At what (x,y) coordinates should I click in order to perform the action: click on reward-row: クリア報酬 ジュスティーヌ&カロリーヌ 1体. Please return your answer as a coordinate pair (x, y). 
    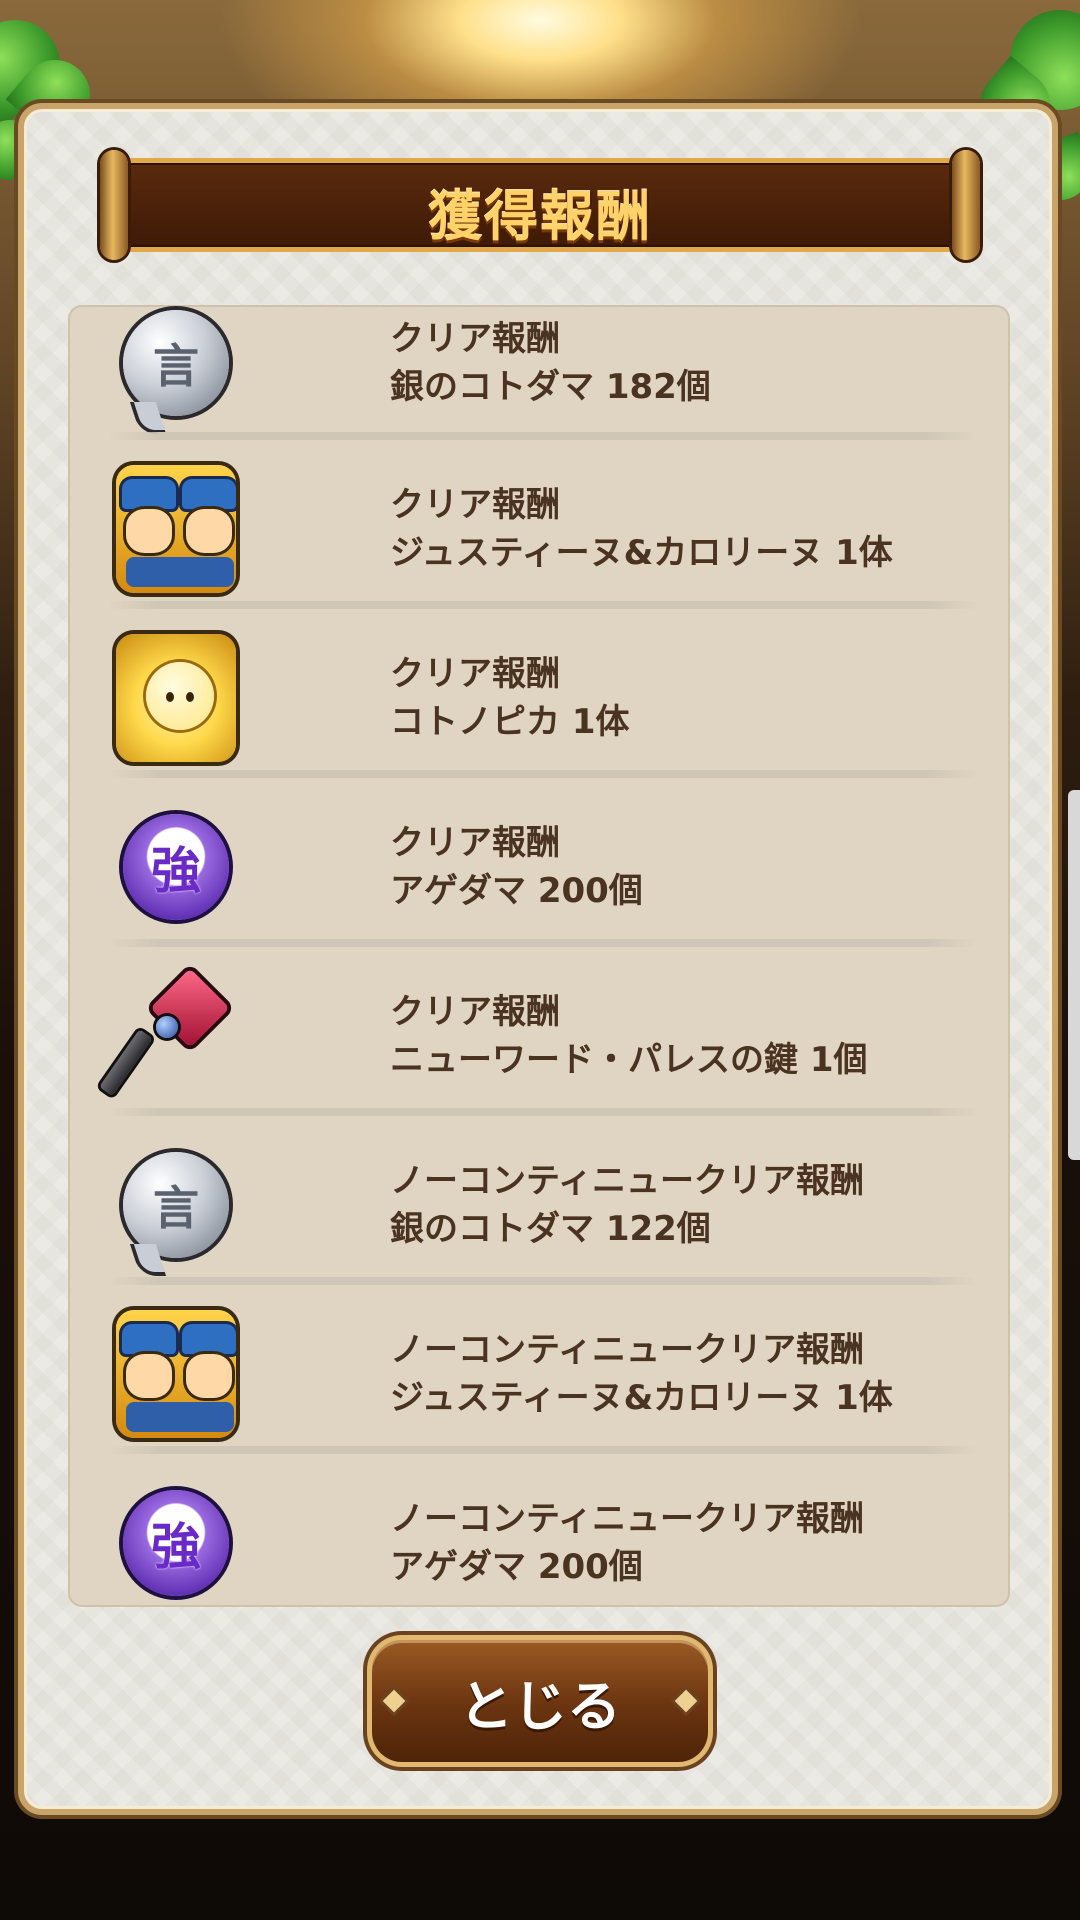
    Looking at the image, I should click on (539, 528).